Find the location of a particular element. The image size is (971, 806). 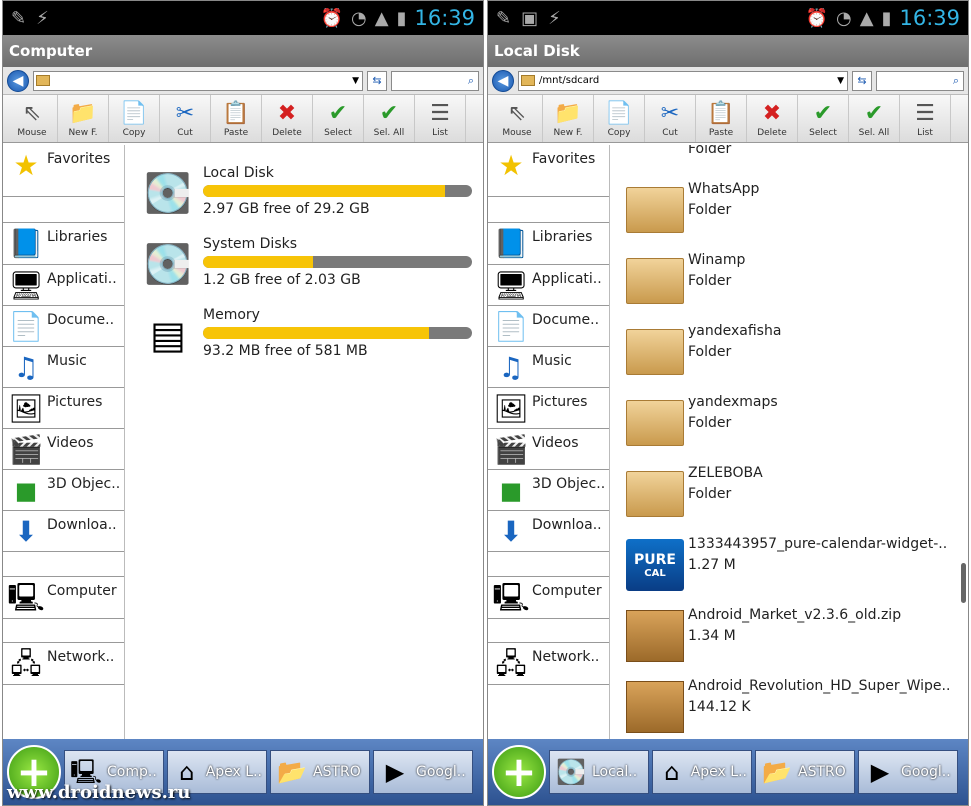

address-bar: ◀ ▼ ⇆ ⌕ is located at coordinates (243, 81).